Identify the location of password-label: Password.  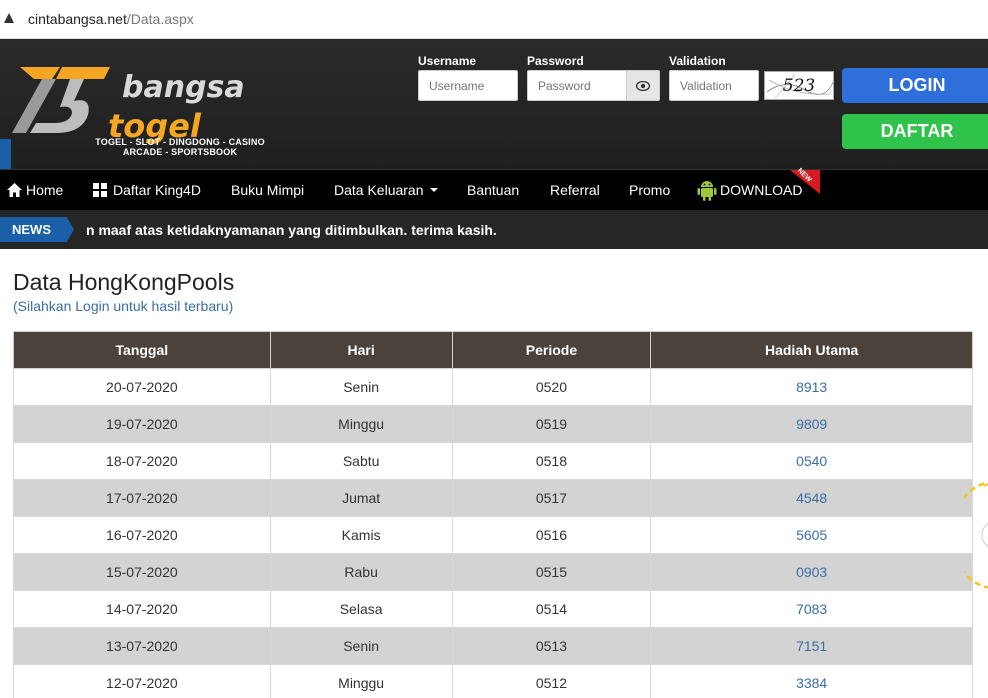
(555, 61).